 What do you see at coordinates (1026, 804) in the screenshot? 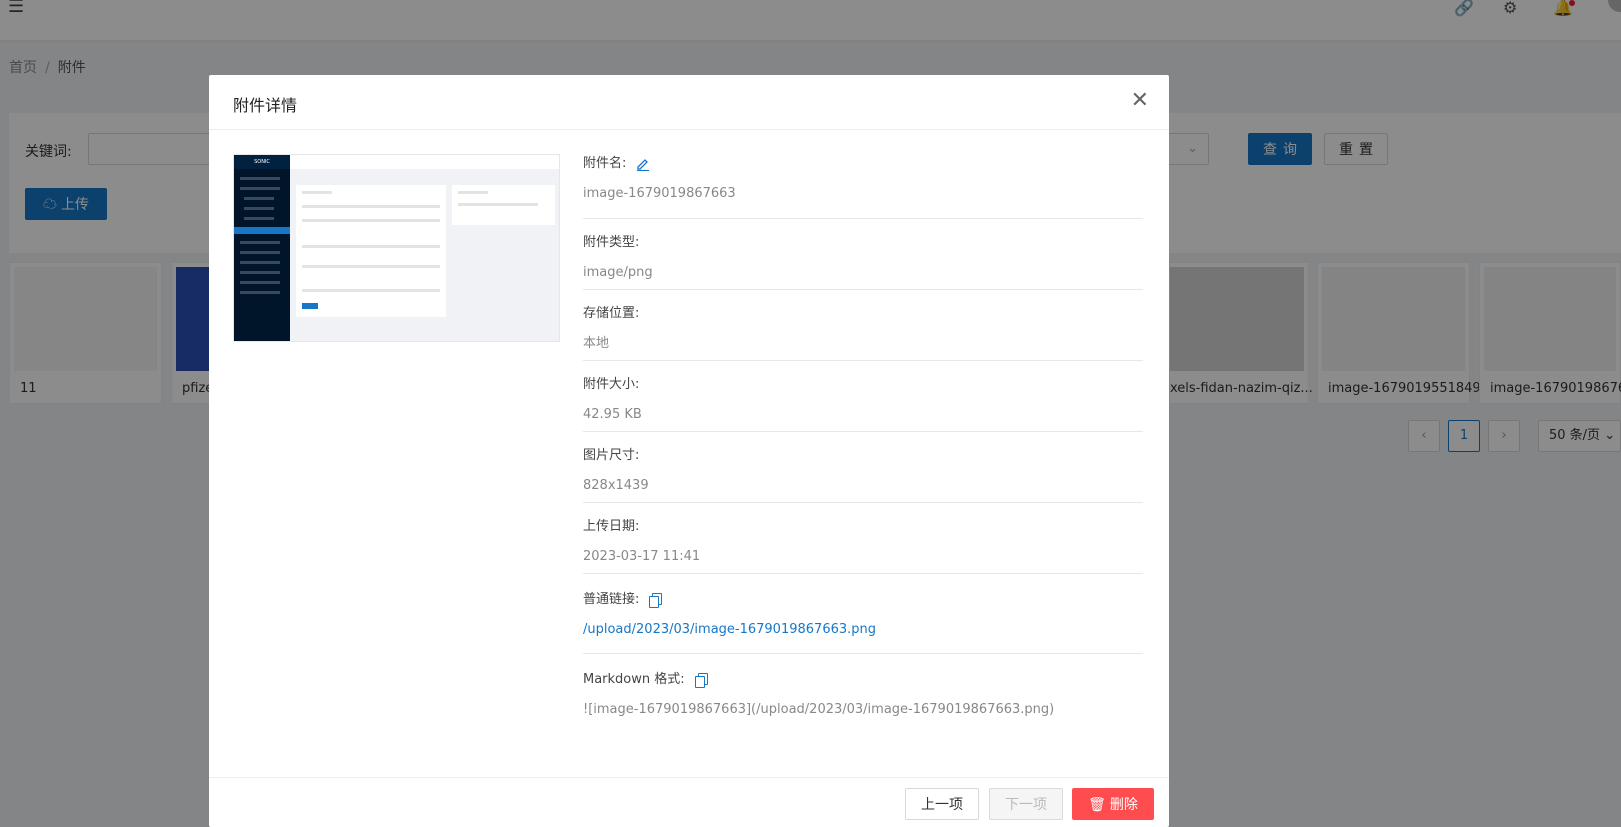
I see `next-item-button: 下一项` at bounding box center [1026, 804].